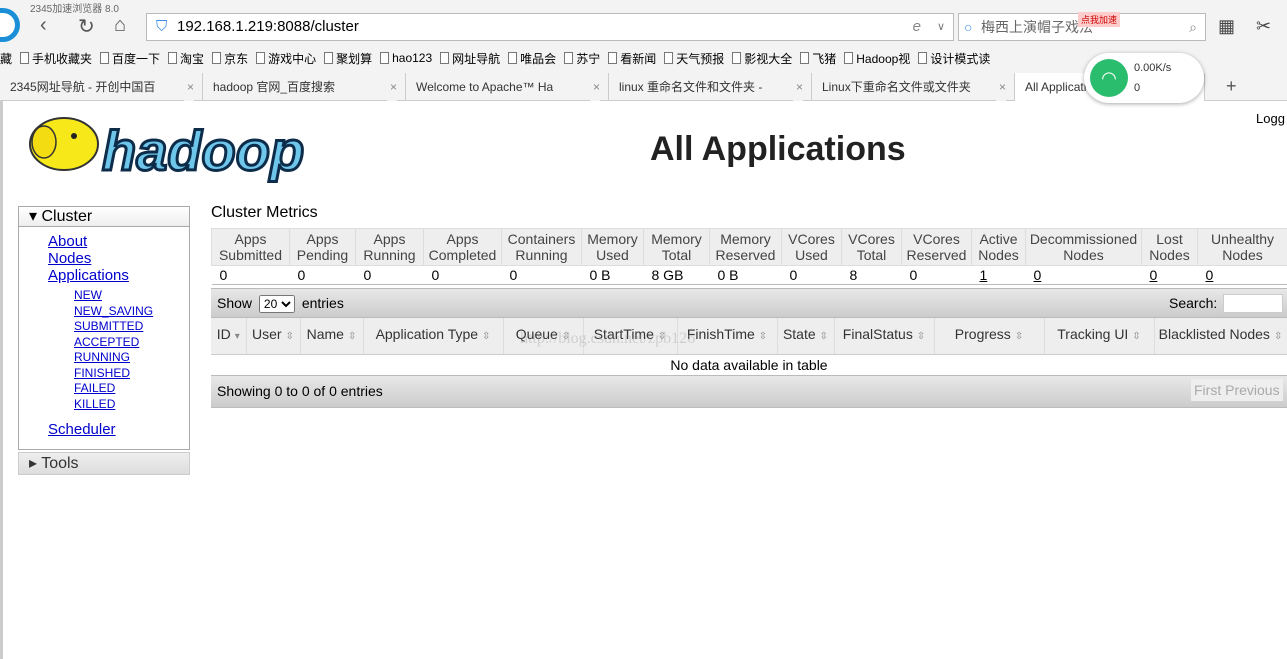 The height and width of the screenshot is (659, 1287). Describe the element at coordinates (131, 343) in the screenshot. I see `sidebar-state-accepted: ACCEPTED` at that location.